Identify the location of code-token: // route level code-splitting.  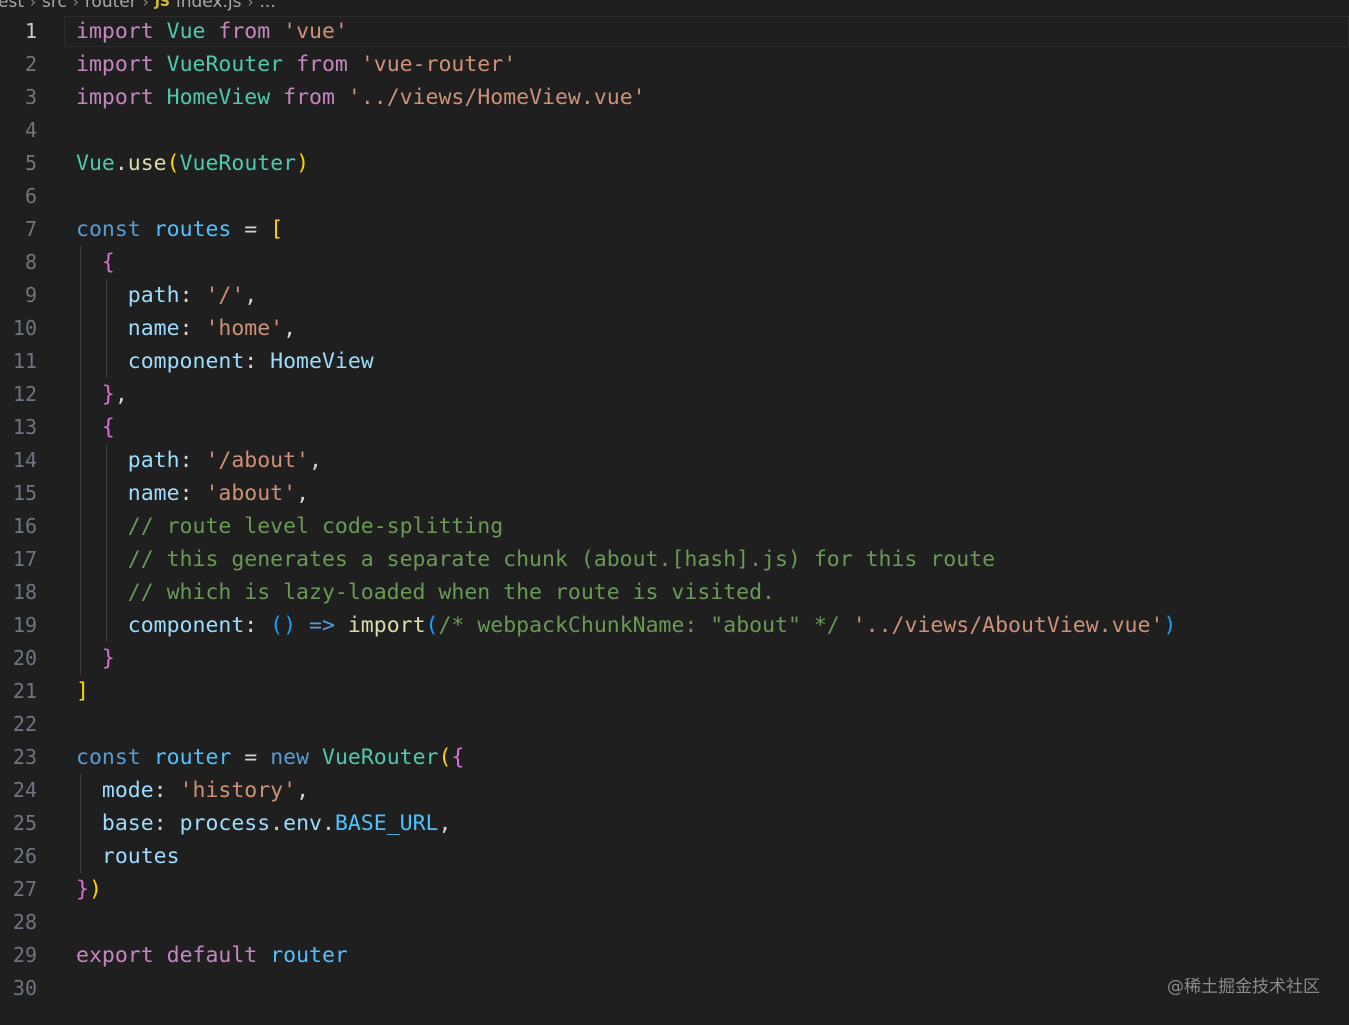
(315, 526).